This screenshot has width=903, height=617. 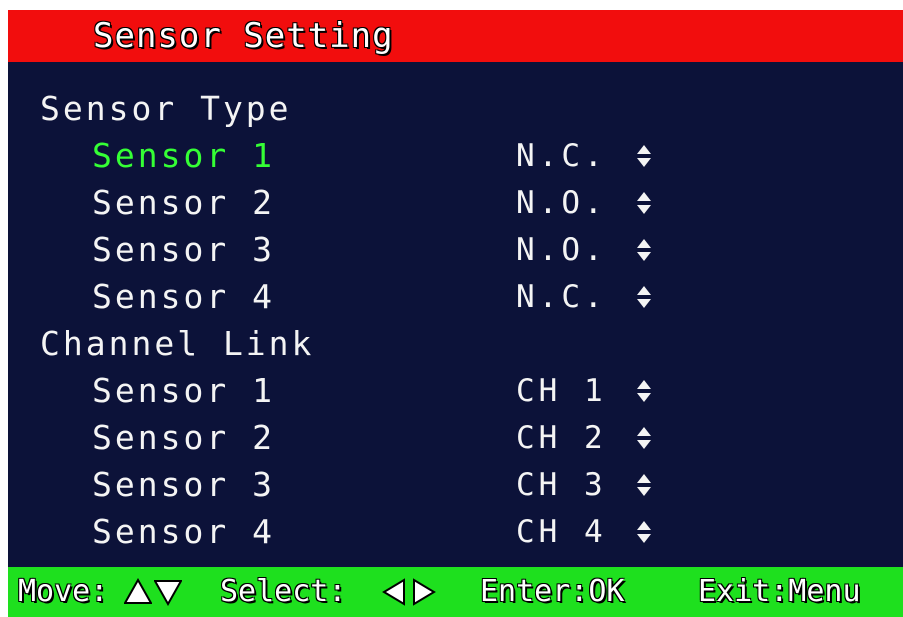 What do you see at coordinates (644, 297) in the screenshot?
I see `sensor-type-sensor-4-spinner-icon` at bounding box center [644, 297].